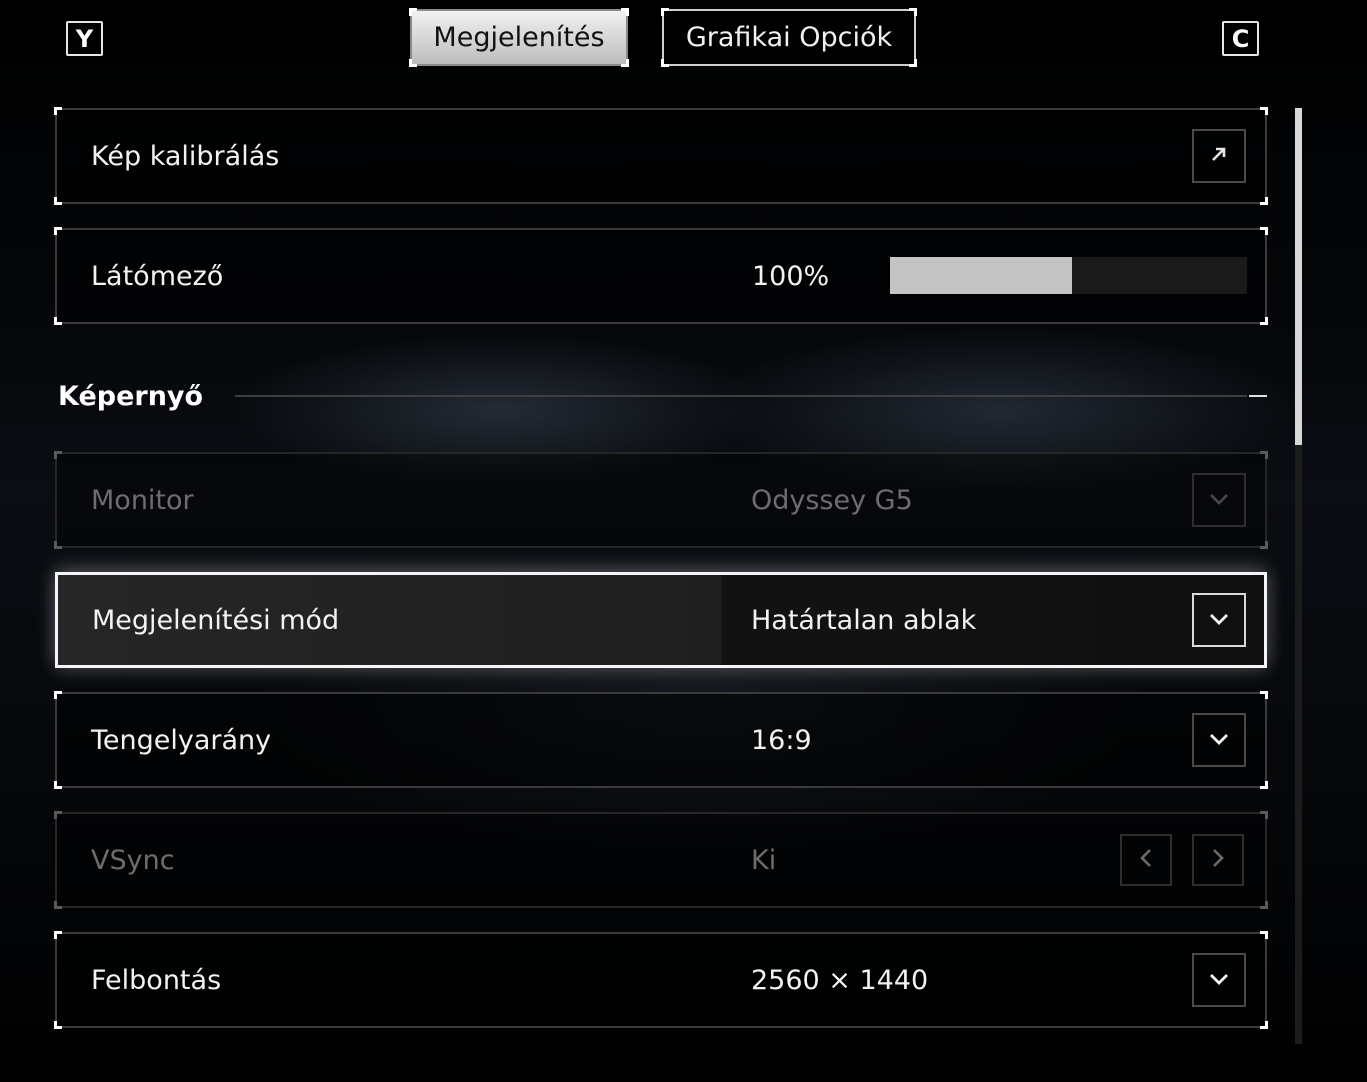 Image resolution: width=1367 pixels, height=1082 pixels. I want to click on row-display-mode-value: Határtalan ablak, so click(864, 620).